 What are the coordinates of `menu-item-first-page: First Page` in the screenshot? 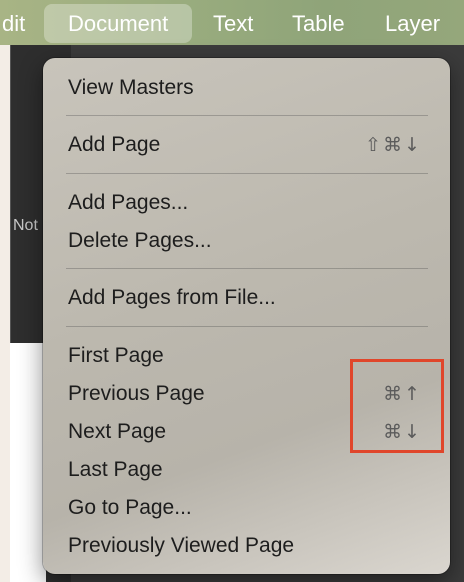 It's located at (116, 356).